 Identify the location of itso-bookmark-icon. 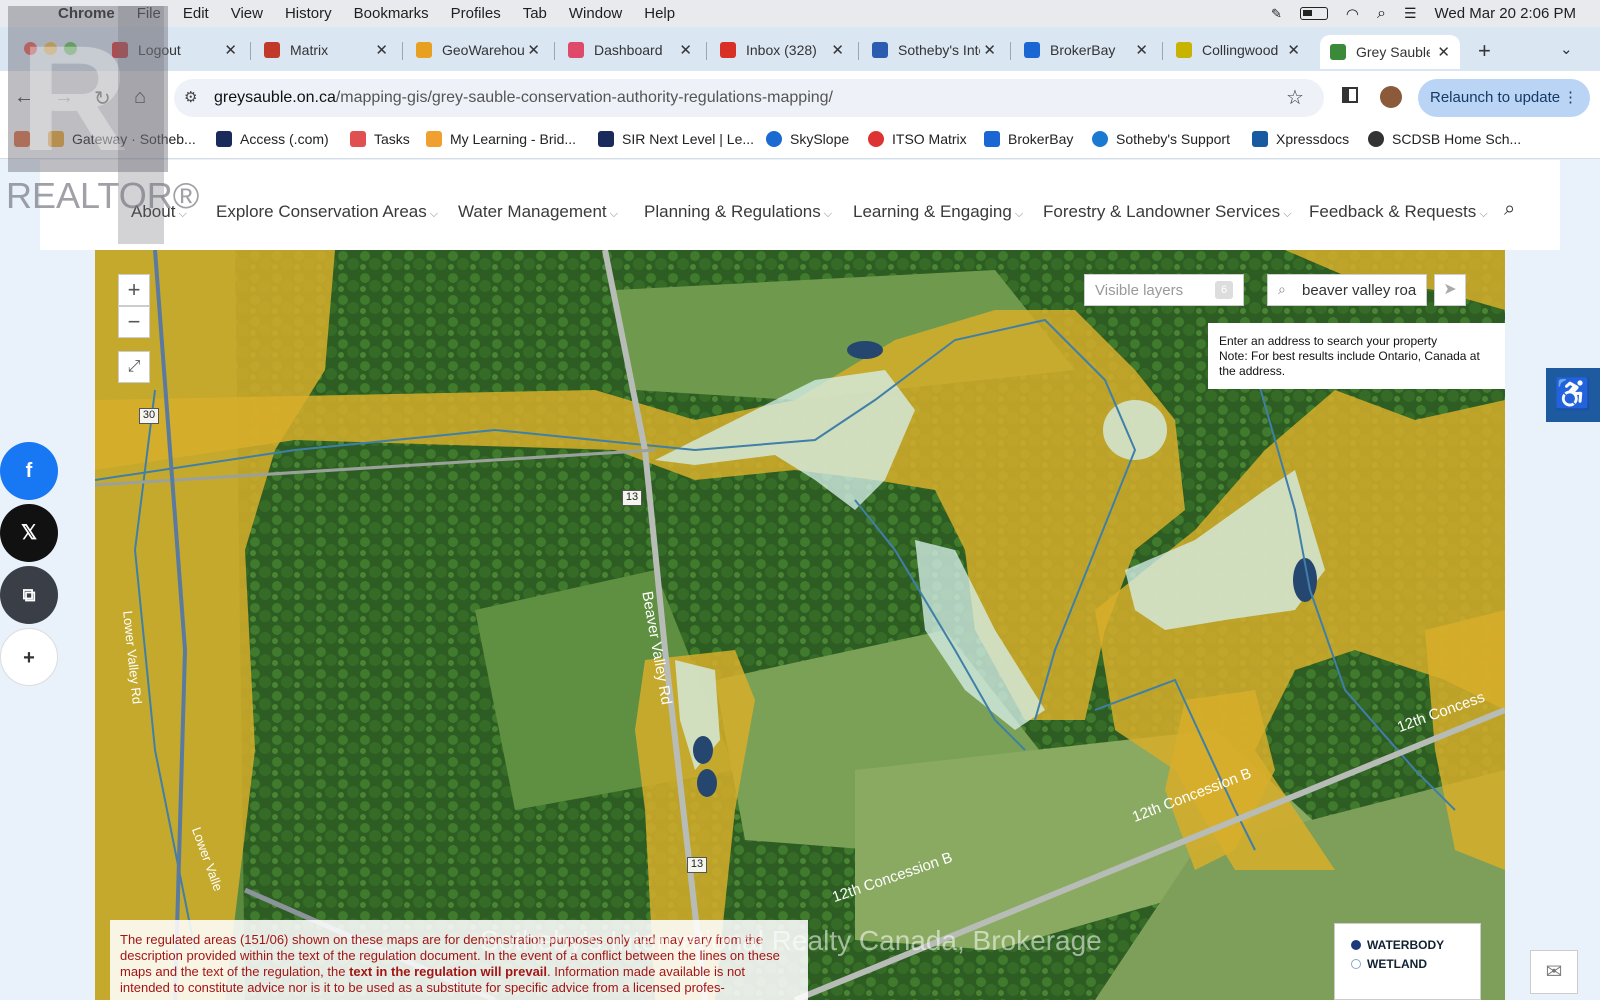
(876, 139).